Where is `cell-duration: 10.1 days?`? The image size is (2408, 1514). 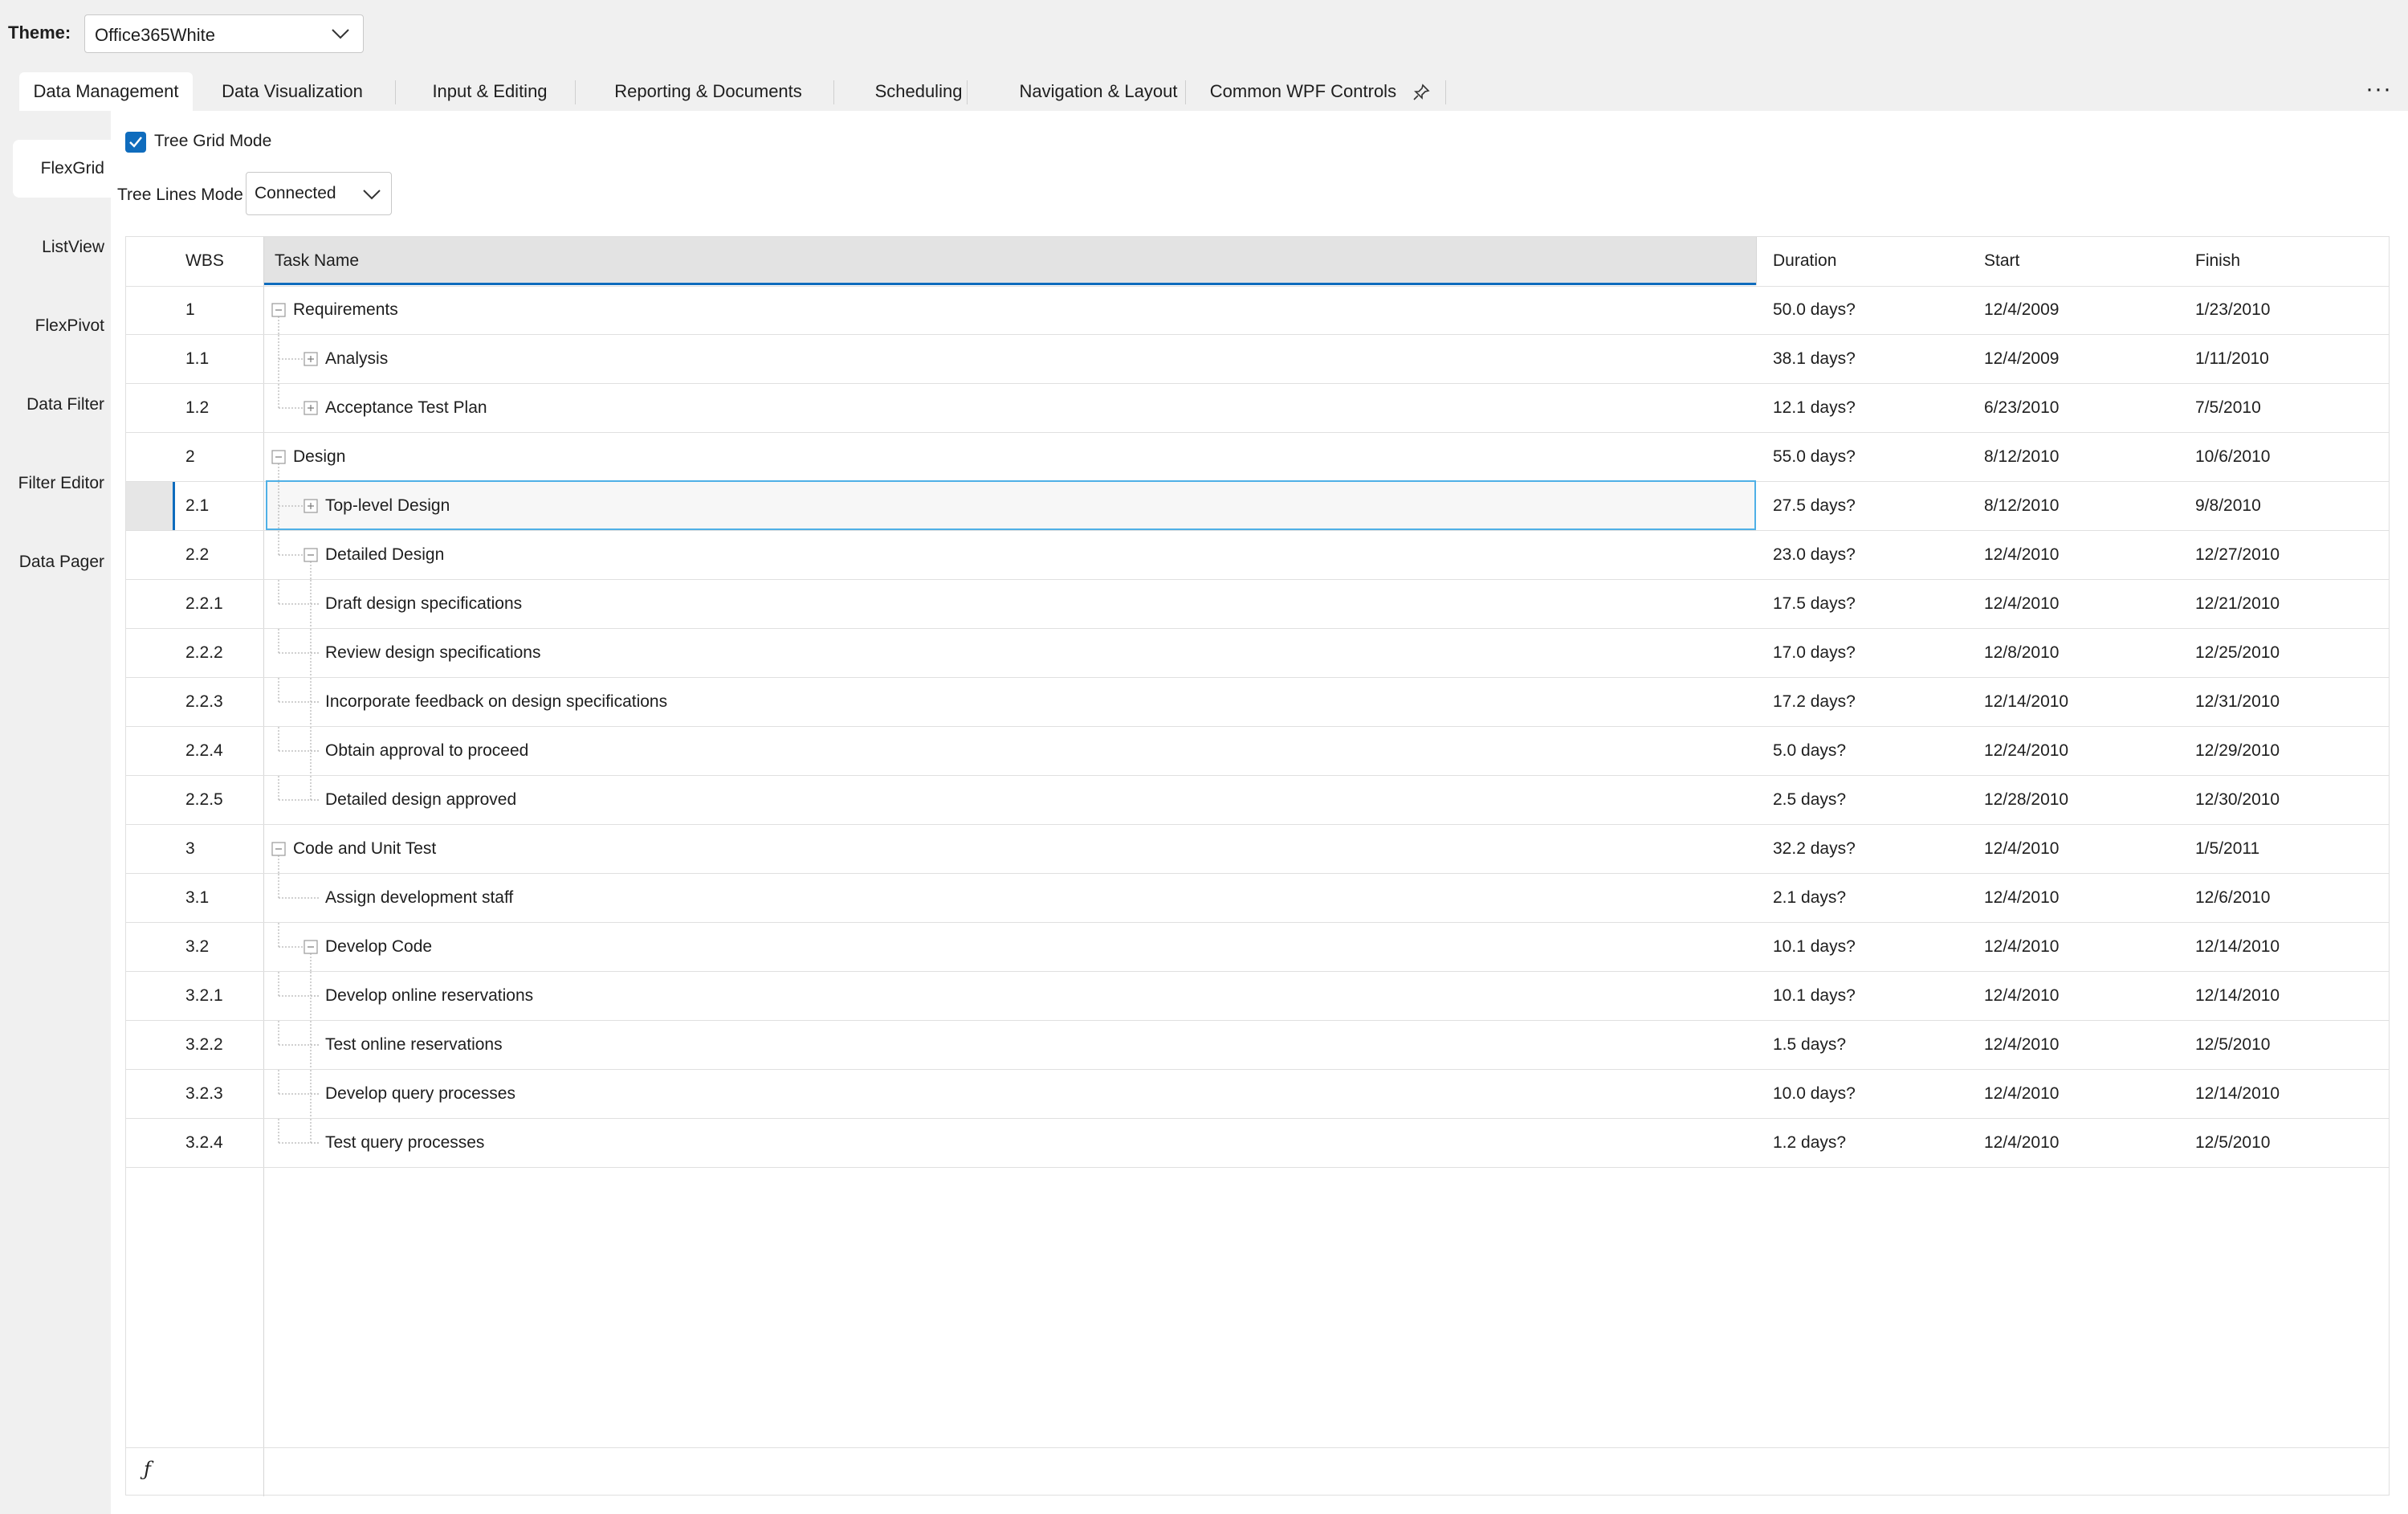
cell-duration: 10.1 days? is located at coordinates (1814, 996).